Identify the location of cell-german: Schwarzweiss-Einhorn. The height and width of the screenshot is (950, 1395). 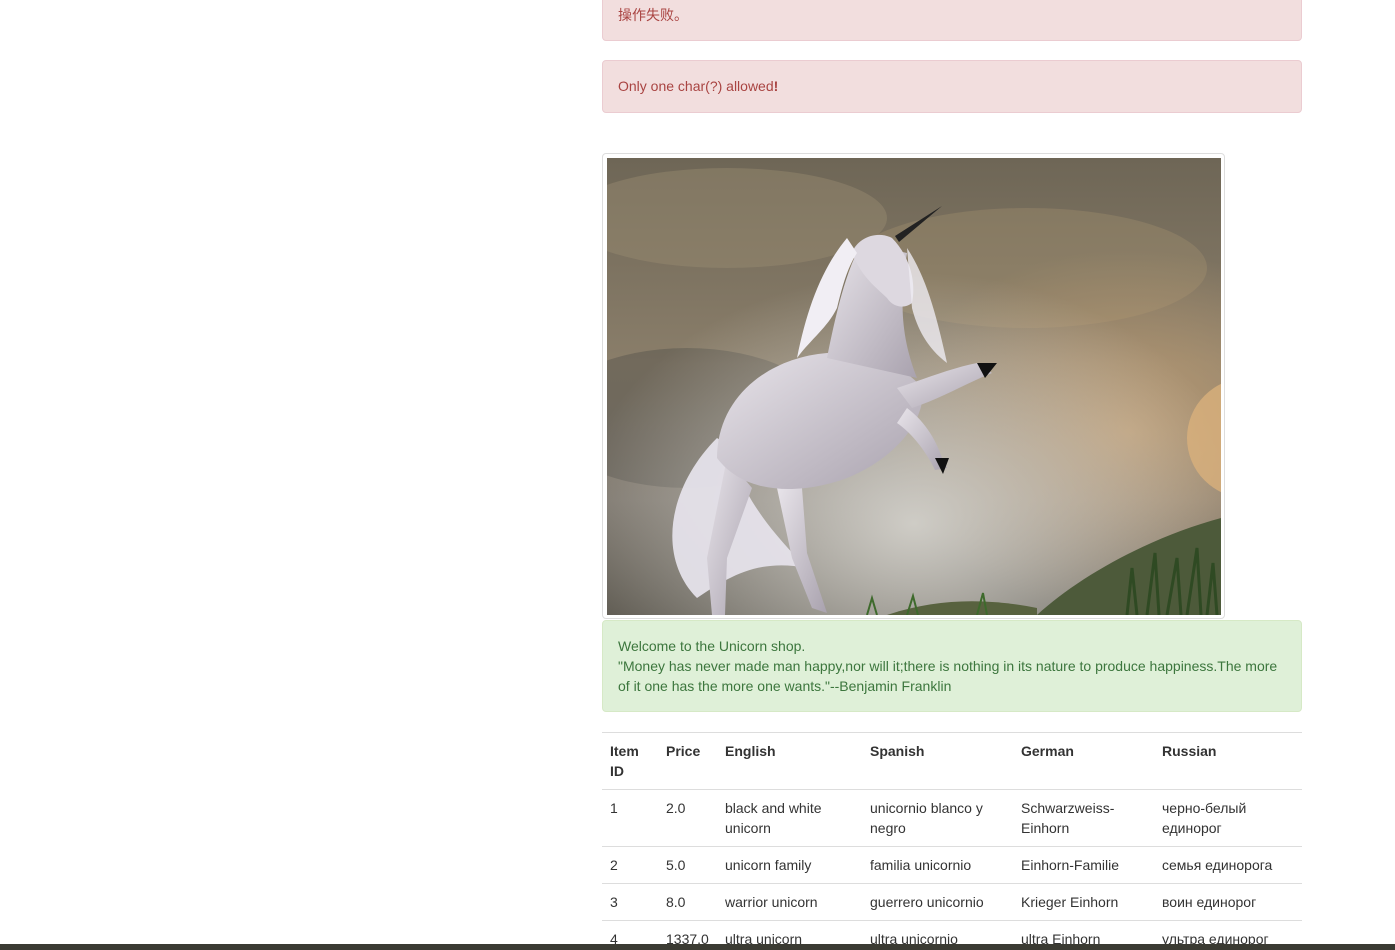
(1083, 818).